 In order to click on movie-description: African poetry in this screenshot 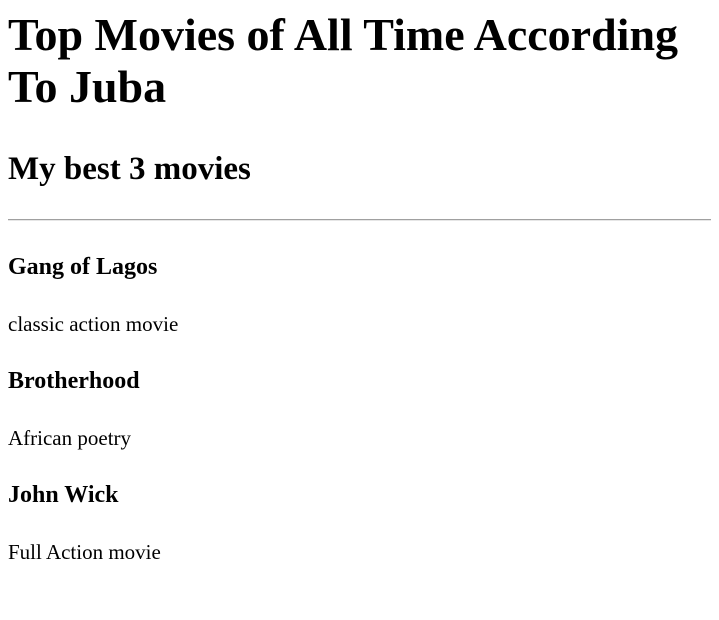, I will do `click(70, 438)`.